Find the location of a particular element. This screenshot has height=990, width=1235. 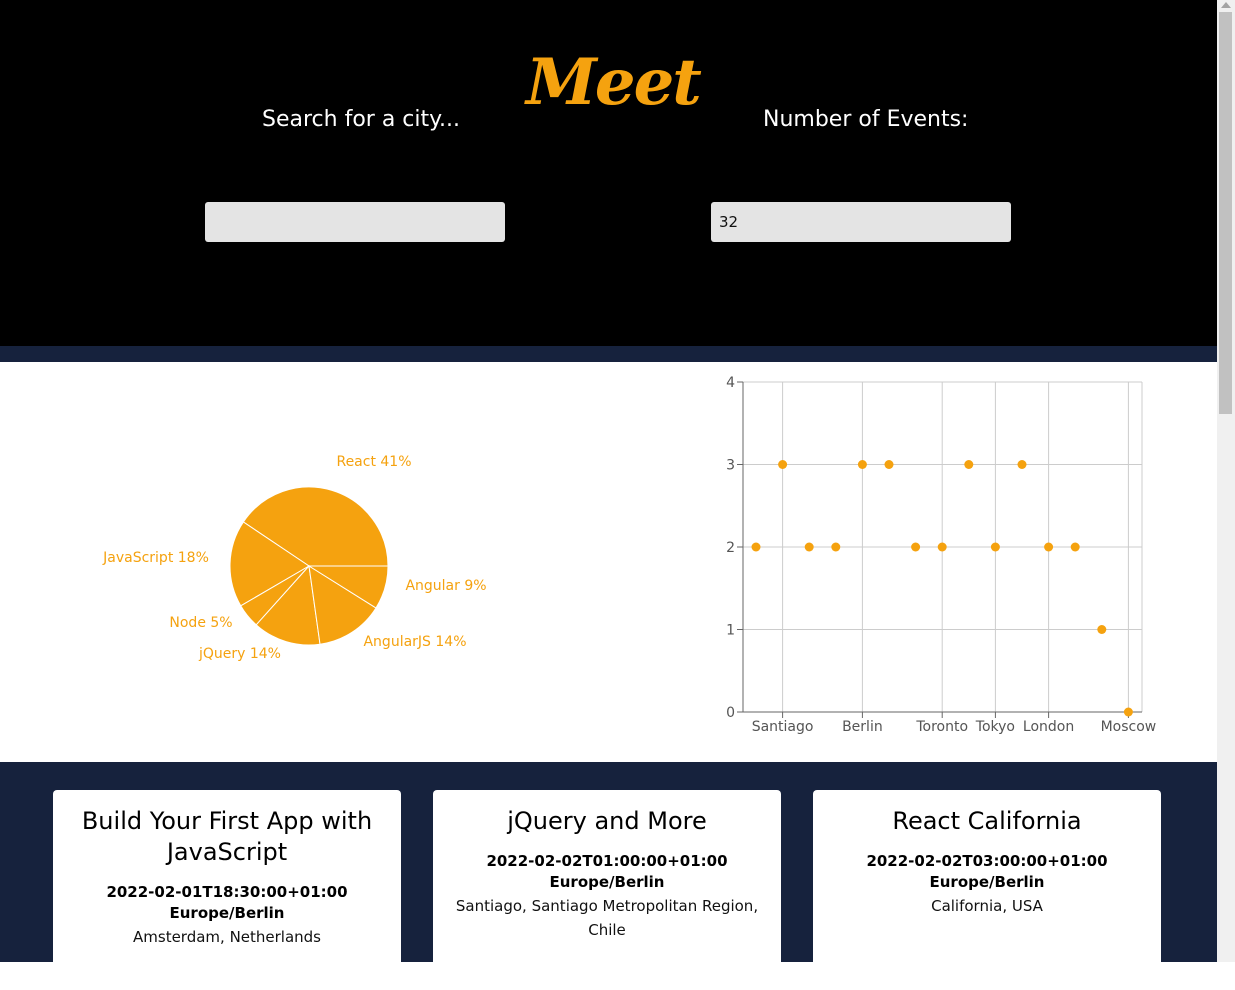

city-search-input is located at coordinates (355, 222).